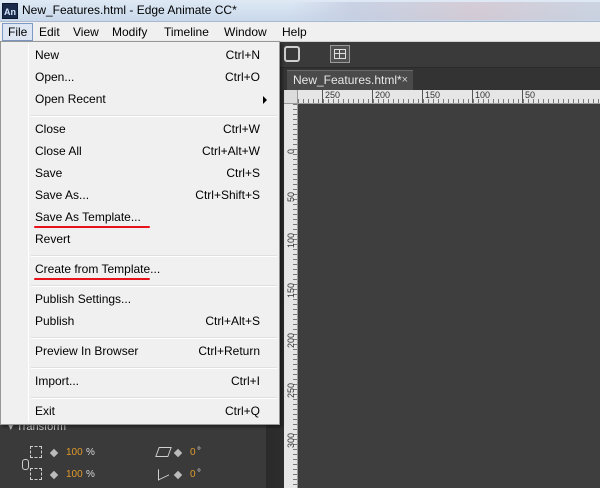 This screenshot has height=488, width=600. I want to click on menu-item-publish: Publish Ctrl+Alt+S, so click(140, 321).